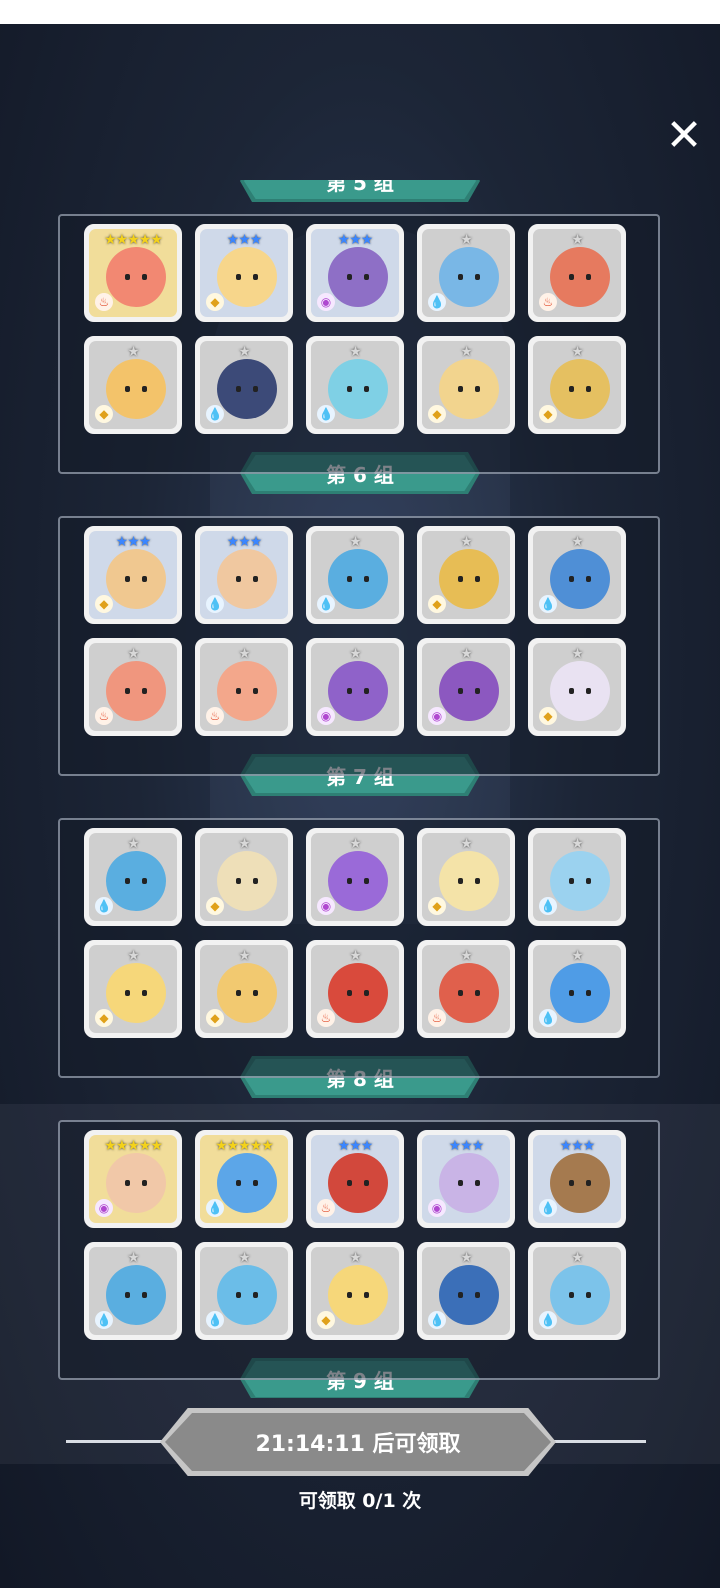 This screenshot has width=720, height=1588. I want to click on claim-timer-button: 21:14:11 后可领取, so click(358, 1442).